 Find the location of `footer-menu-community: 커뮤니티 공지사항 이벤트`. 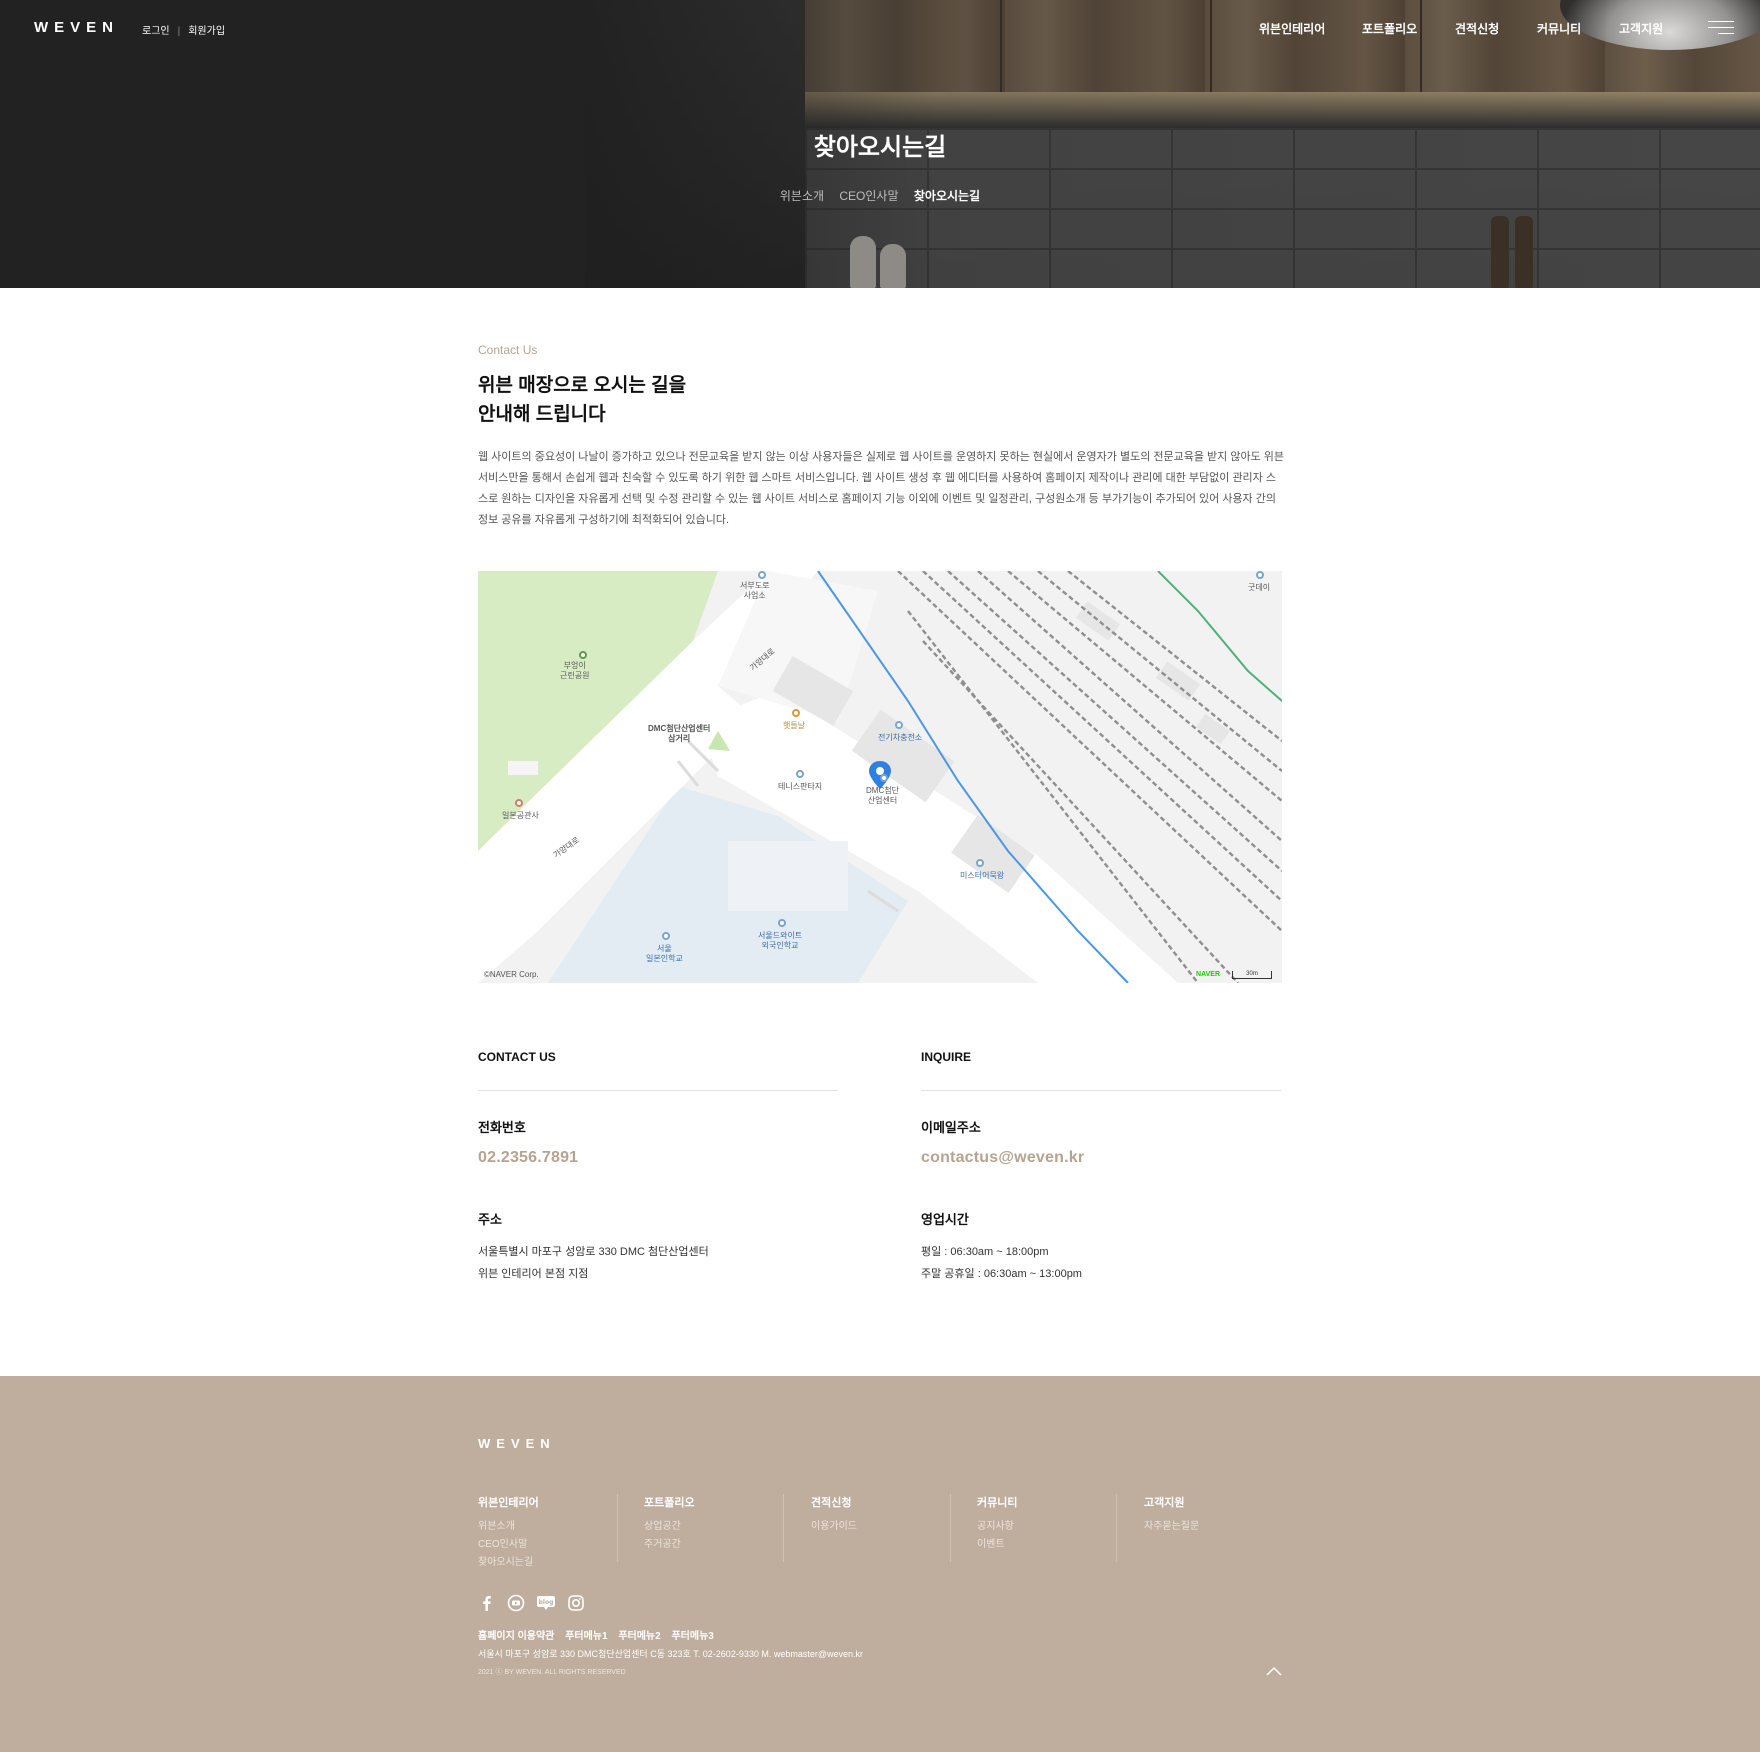

footer-menu-community: 커뮤니티 공지사항 이벤트 is located at coordinates (1047, 1529).